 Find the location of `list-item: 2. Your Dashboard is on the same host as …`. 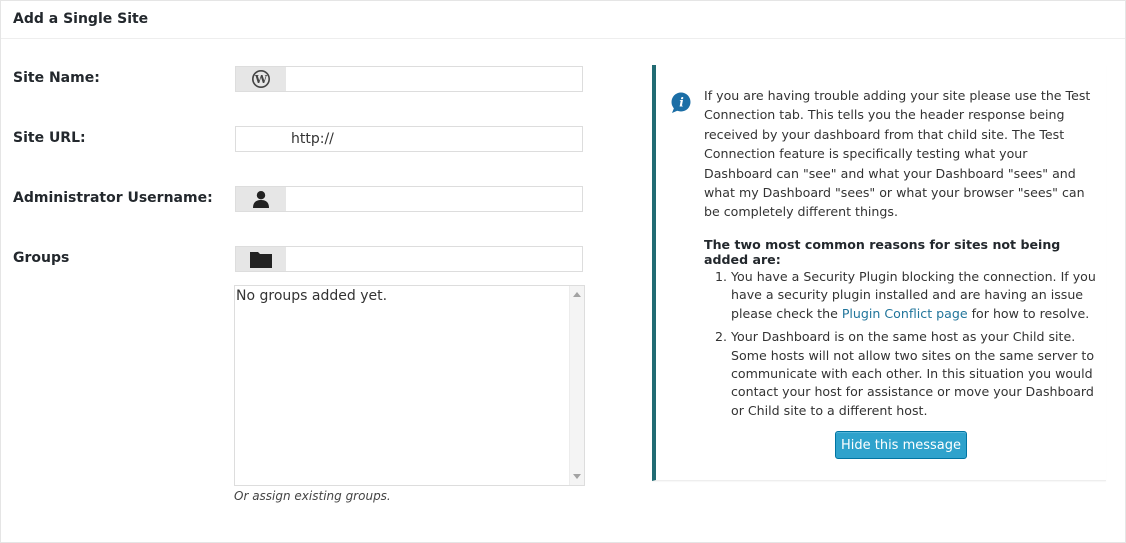

list-item: 2. Your Dashboard is on the same host as … is located at coordinates (903, 374).